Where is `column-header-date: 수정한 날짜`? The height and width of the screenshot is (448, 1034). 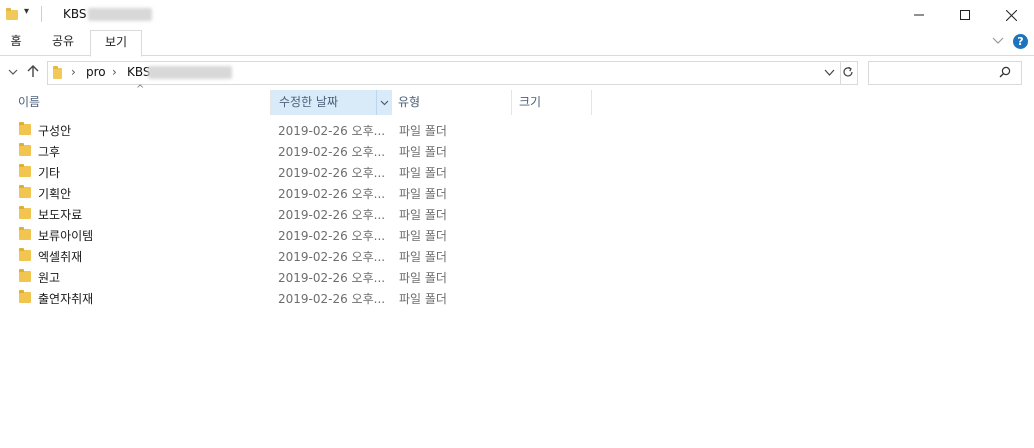
column-header-date: 수정한 날짜 is located at coordinates (323, 102).